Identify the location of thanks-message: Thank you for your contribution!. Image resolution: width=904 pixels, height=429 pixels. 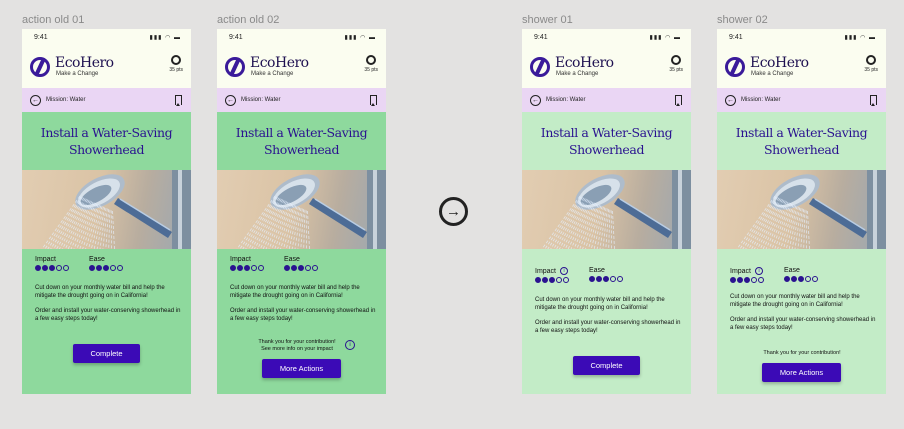
(802, 353).